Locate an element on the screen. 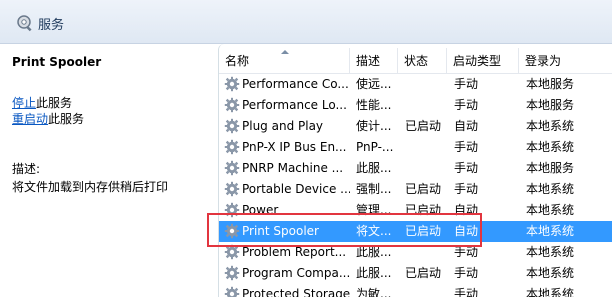 This screenshot has height=297, width=612. stop-action-suffix: 此服务 is located at coordinates (54, 103).